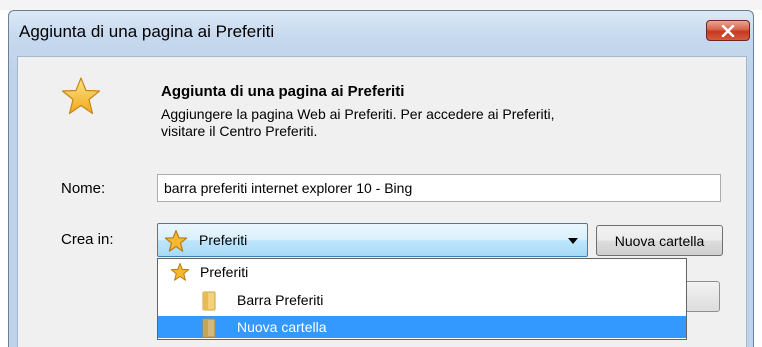  I want to click on list-item-nuova-cartella: Nuova cartella, so click(422, 327).